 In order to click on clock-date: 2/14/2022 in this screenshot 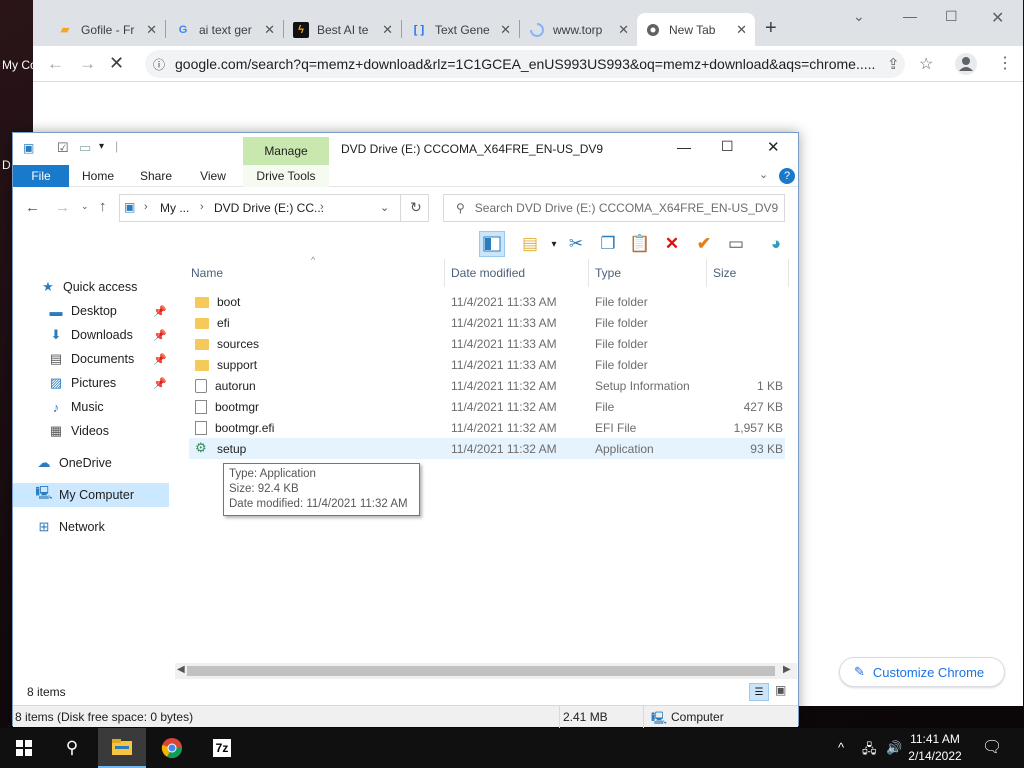, I will do `click(935, 756)`.